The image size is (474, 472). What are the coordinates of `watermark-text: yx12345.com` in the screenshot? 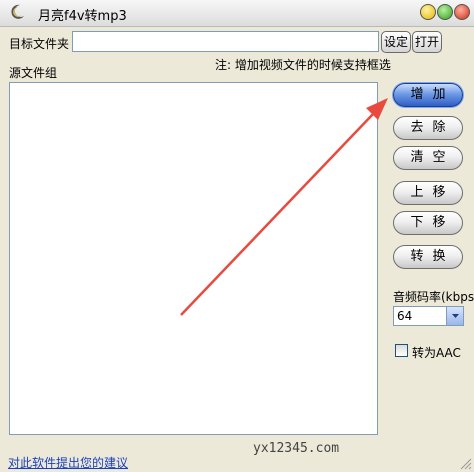 It's located at (296, 448).